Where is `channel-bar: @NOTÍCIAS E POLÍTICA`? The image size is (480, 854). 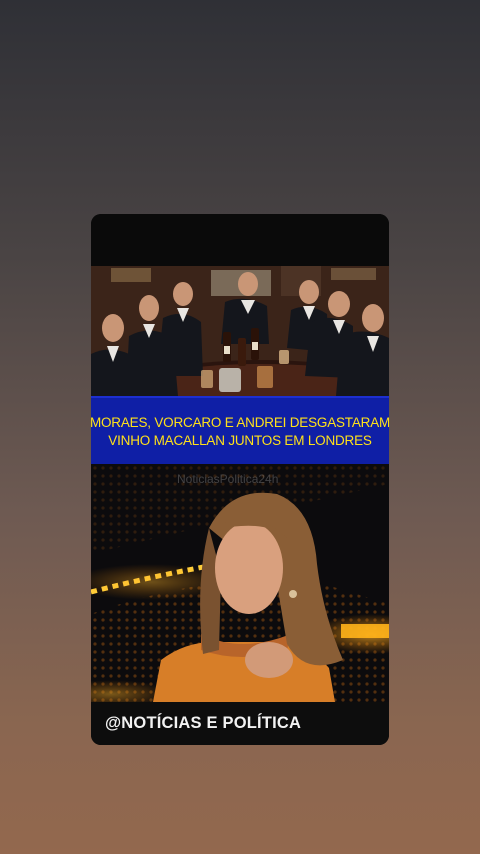 channel-bar: @NOTÍCIAS E POLÍTICA is located at coordinates (240, 723).